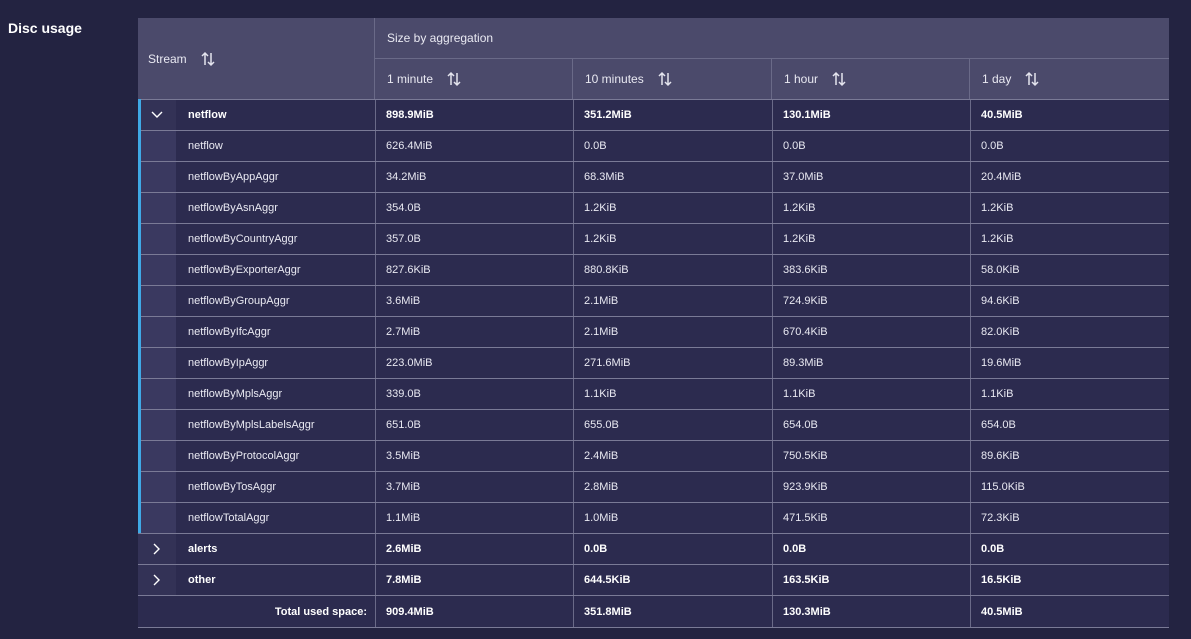 The image size is (1191, 639). Describe the element at coordinates (474, 394) in the screenshot. I see `value-1-minute: 339.0B` at that location.